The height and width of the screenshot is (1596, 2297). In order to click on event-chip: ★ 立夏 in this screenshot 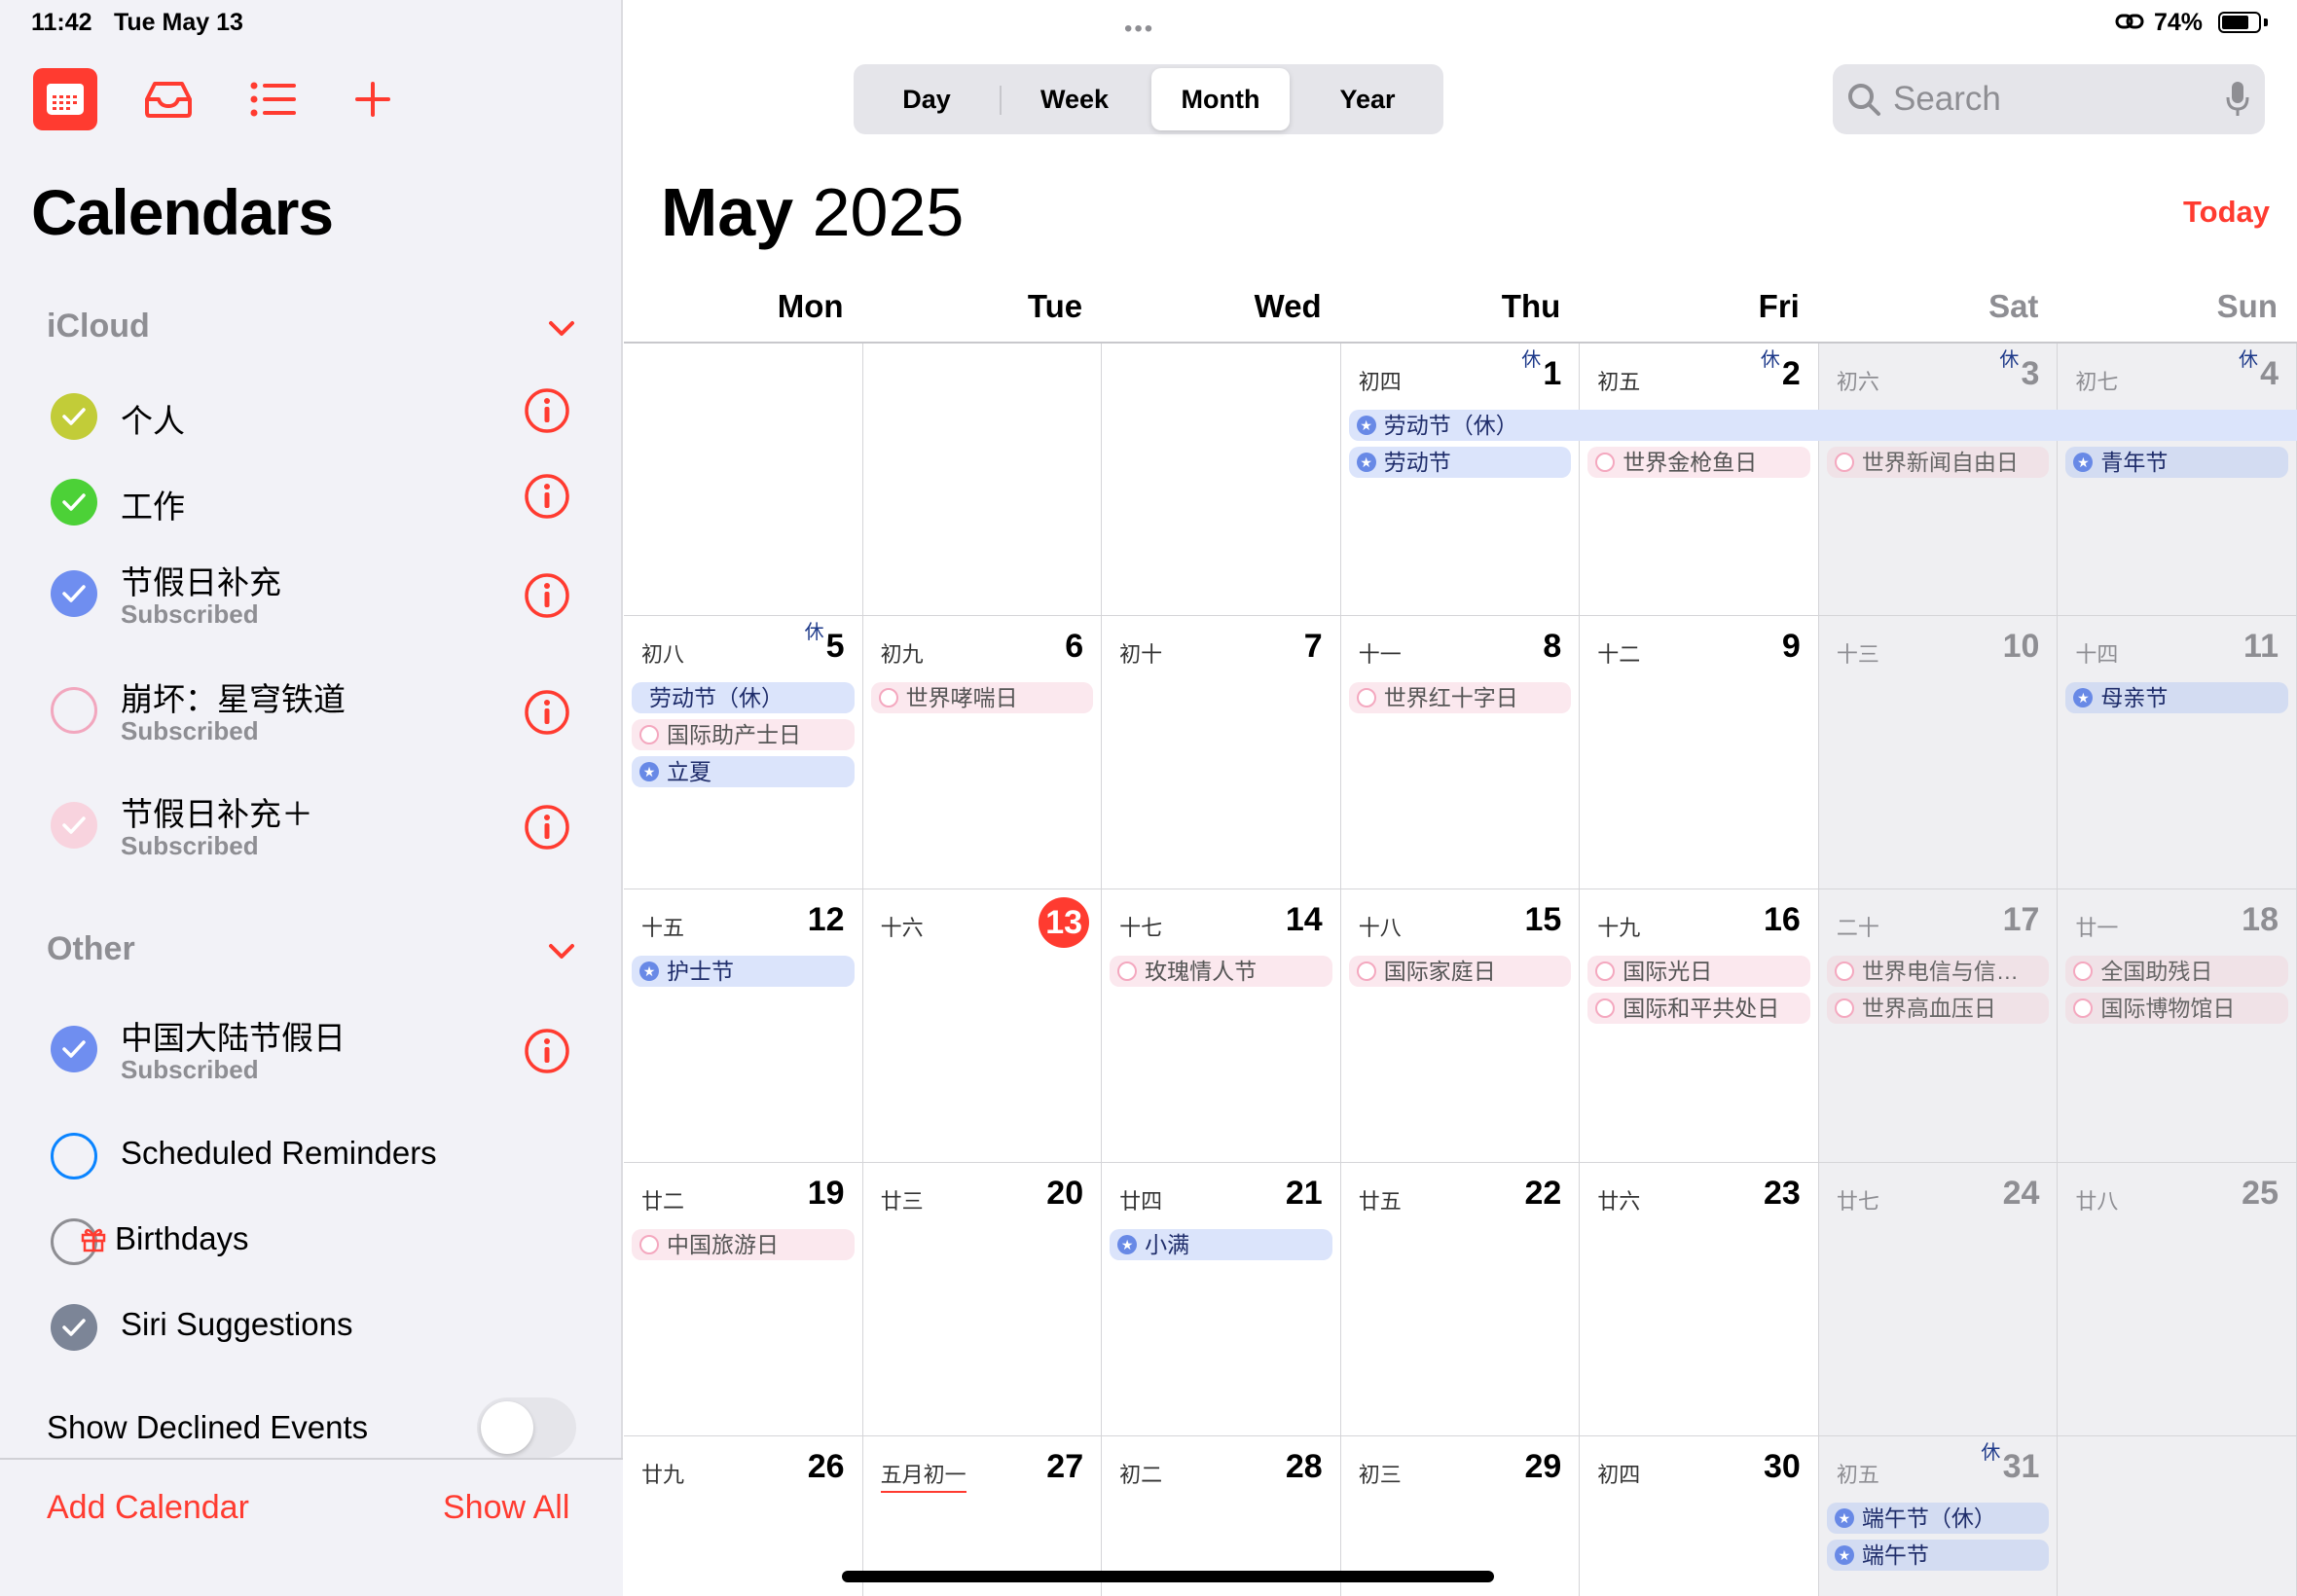, I will do `click(744, 771)`.